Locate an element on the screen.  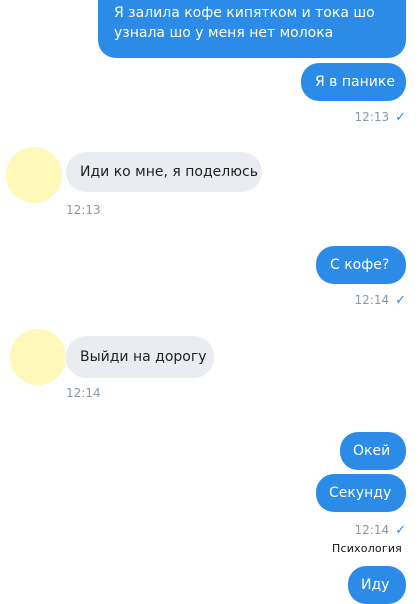
message-text: Иду is located at coordinates (375, 585).